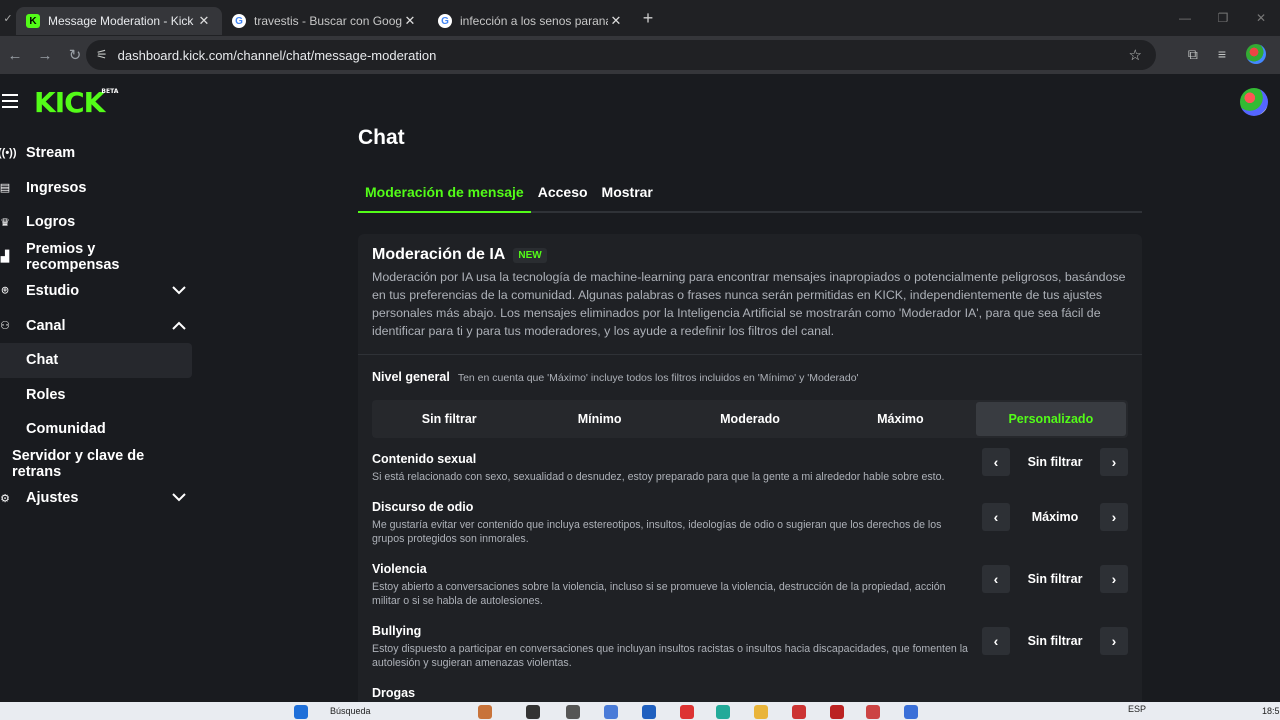 The width and height of the screenshot is (1280, 720). What do you see at coordinates (96, 257) in the screenshot?
I see `sidebar-item-premios: ▟ Premios y recompensas` at bounding box center [96, 257].